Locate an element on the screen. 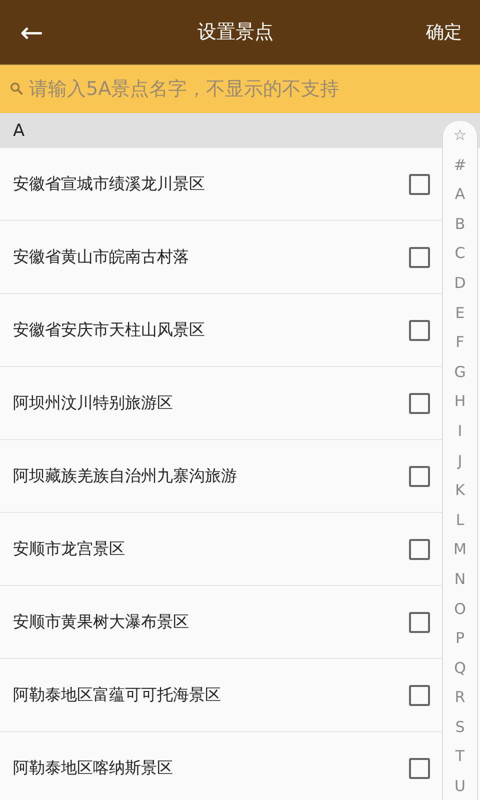  index-letter: U is located at coordinates (460, 786).